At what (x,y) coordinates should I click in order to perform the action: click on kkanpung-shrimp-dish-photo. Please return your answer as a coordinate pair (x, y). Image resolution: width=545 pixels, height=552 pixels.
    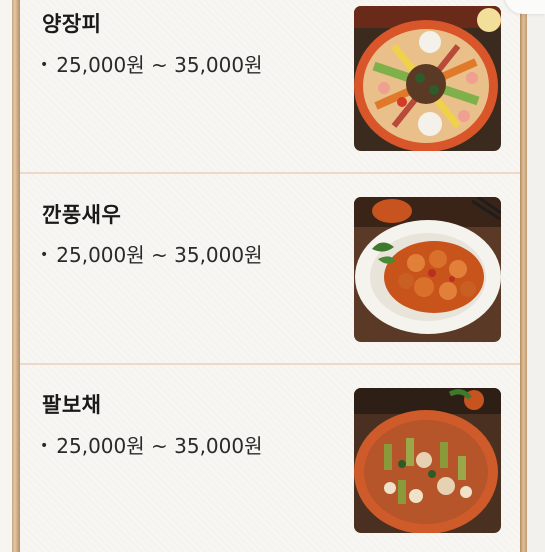
    Looking at the image, I should click on (427, 269).